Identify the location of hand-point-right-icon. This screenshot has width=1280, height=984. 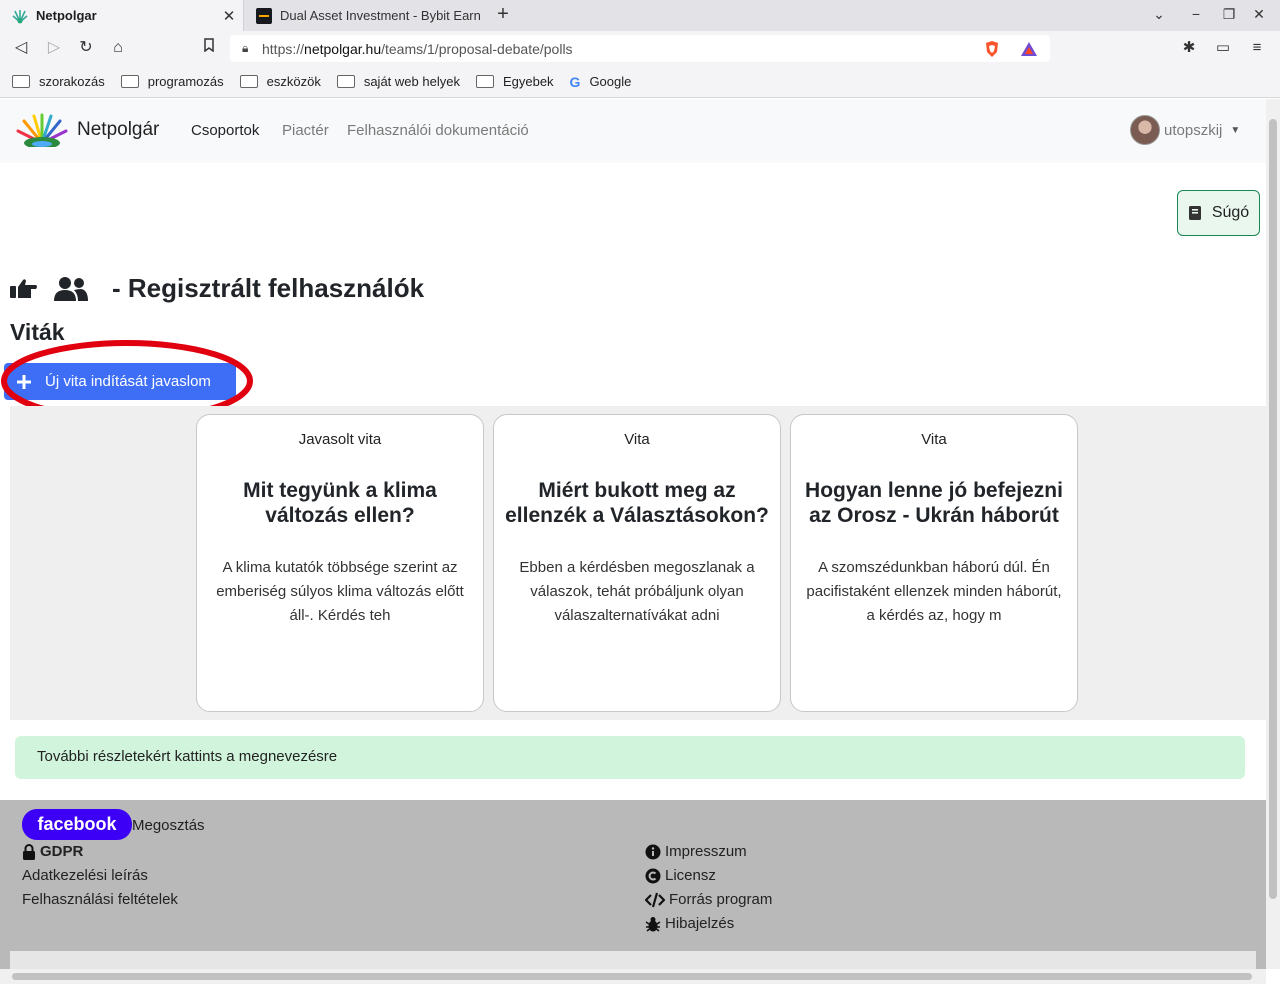
(23, 288).